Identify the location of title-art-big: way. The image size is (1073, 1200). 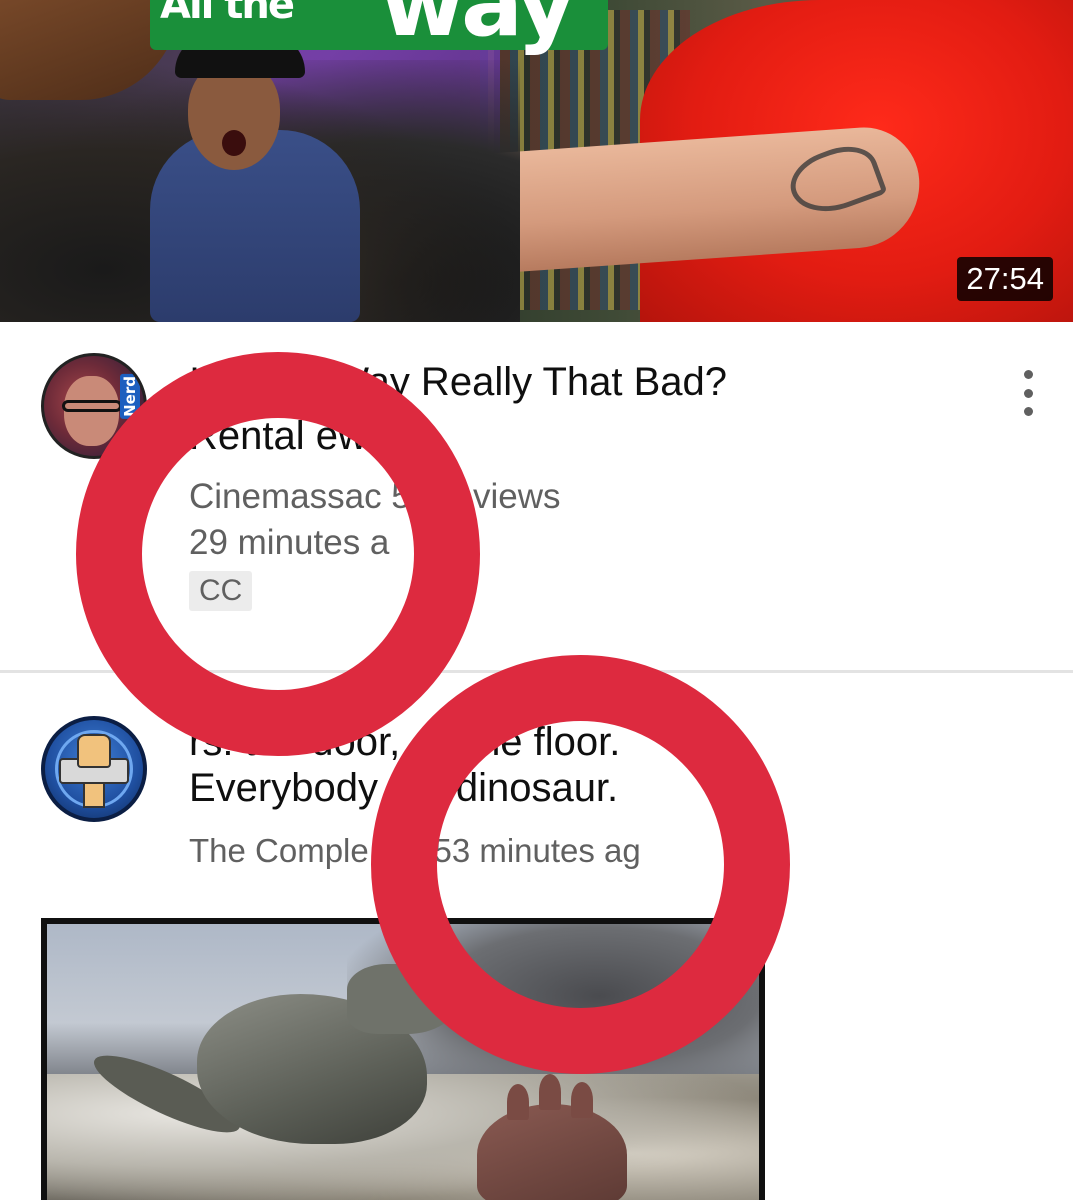
(478, 28).